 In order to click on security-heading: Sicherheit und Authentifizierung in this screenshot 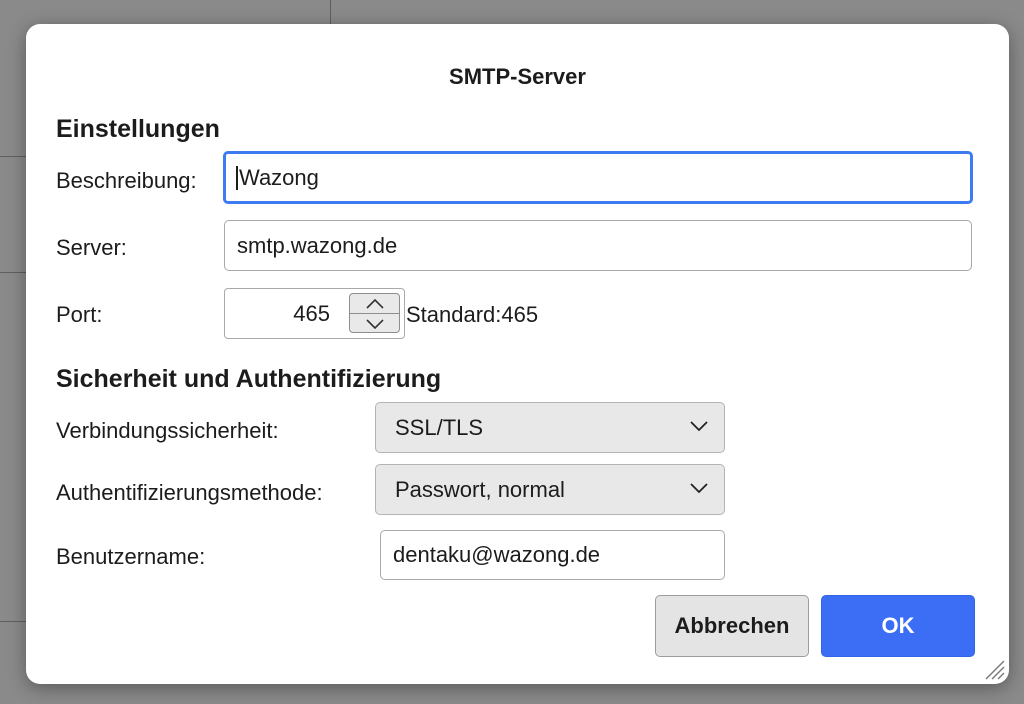, I will do `click(249, 379)`.